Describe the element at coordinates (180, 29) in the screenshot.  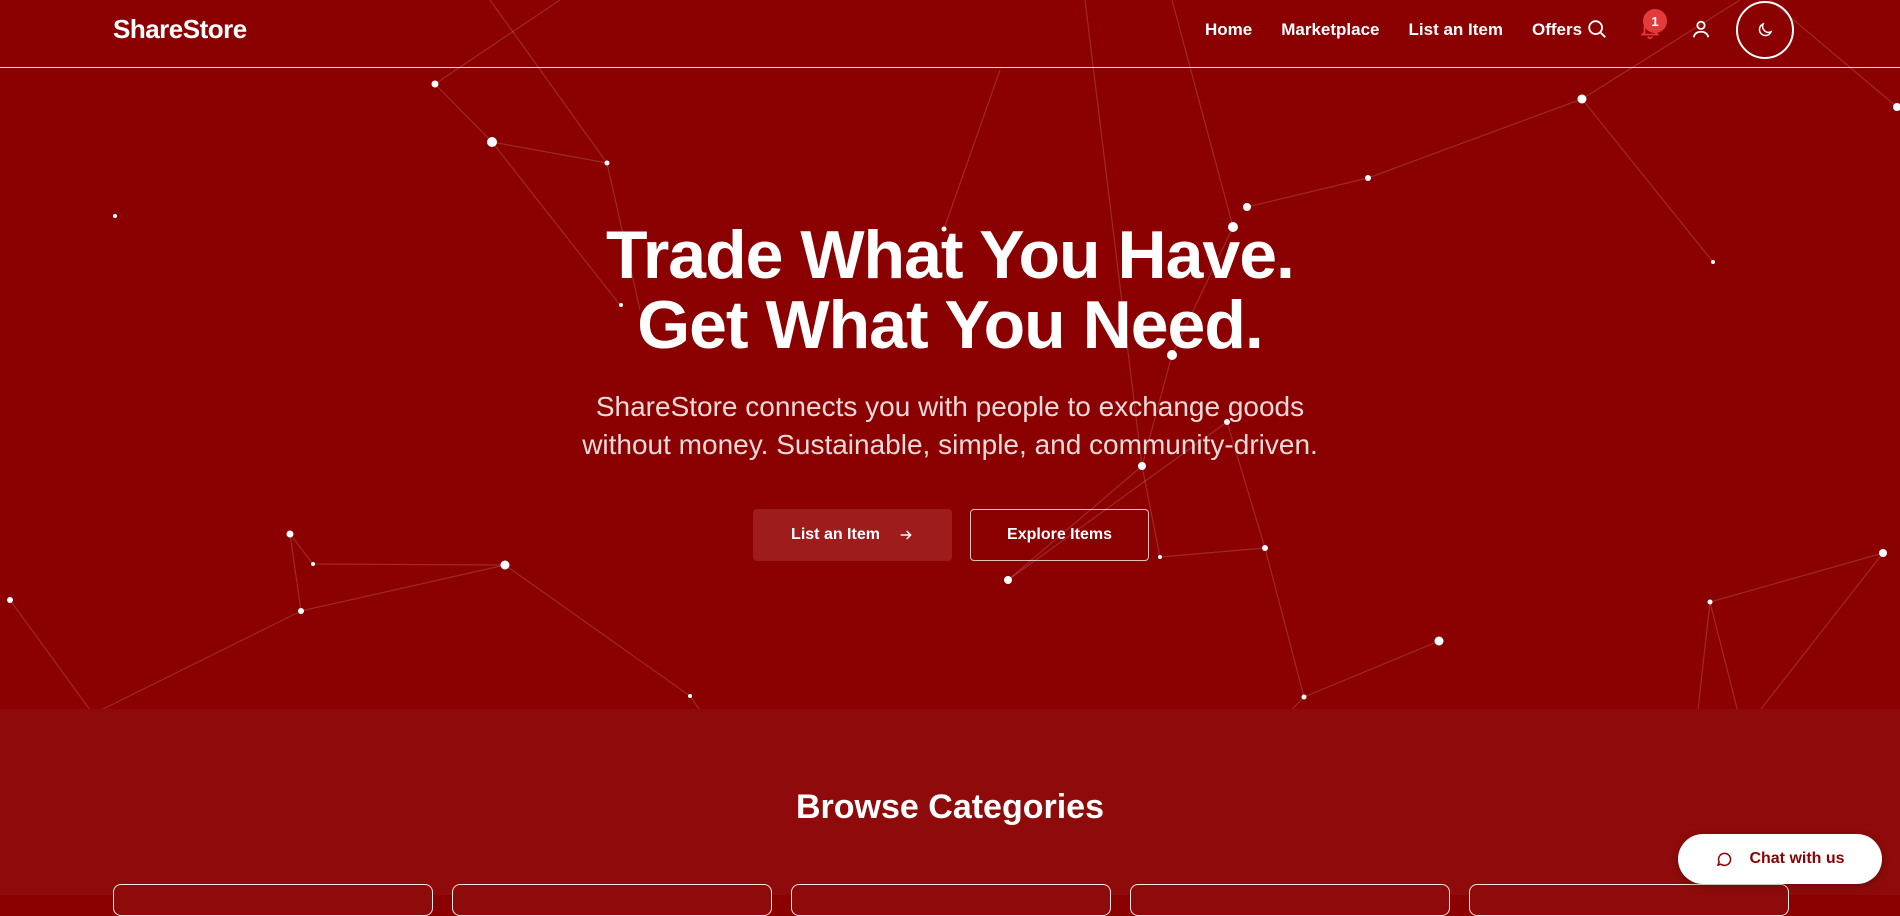
I see `brand-logo: ShareStore` at that location.